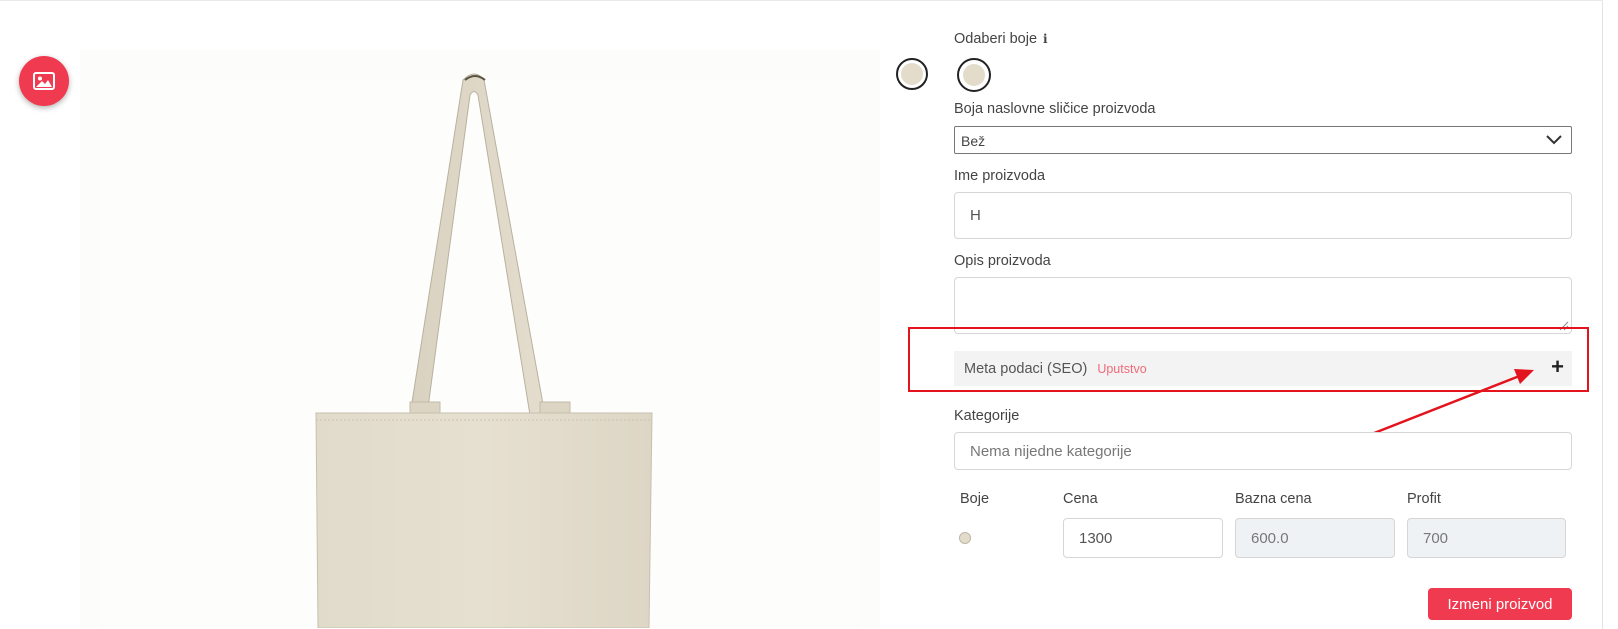 Image resolution: width=1618 pixels, height=629 pixels. I want to click on pricing-header-colors: Boje, so click(975, 499).